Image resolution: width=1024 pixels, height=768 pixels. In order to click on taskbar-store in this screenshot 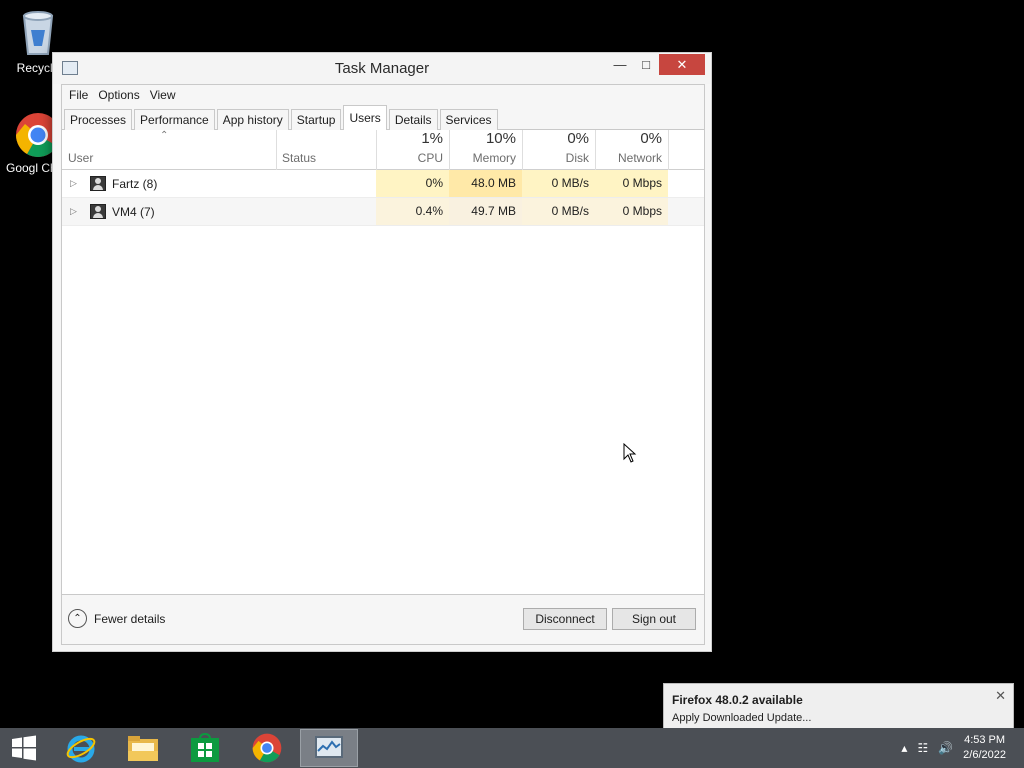, I will do `click(205, 748)`.